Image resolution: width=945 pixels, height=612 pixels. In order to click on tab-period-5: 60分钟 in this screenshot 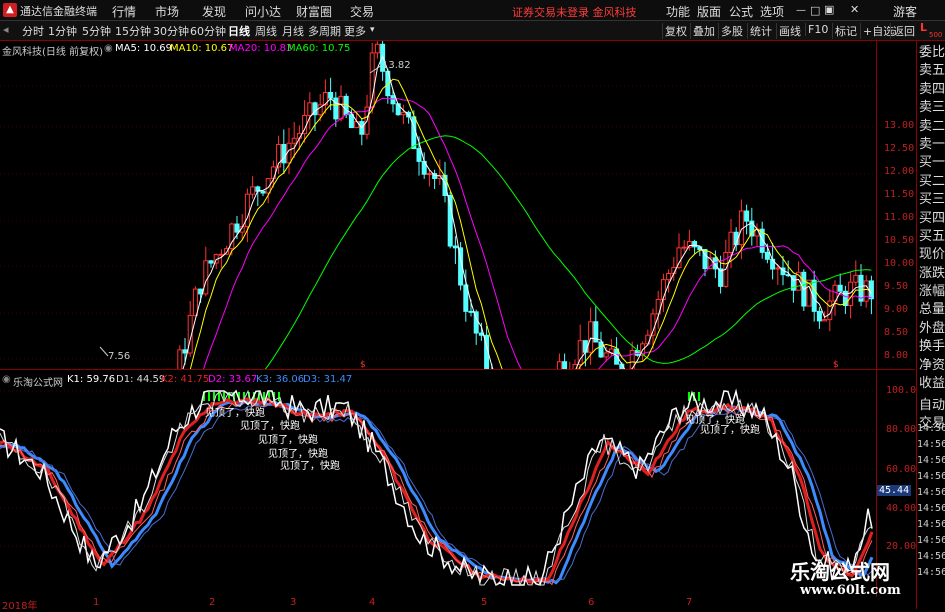, I will do `click(208, 31)`.